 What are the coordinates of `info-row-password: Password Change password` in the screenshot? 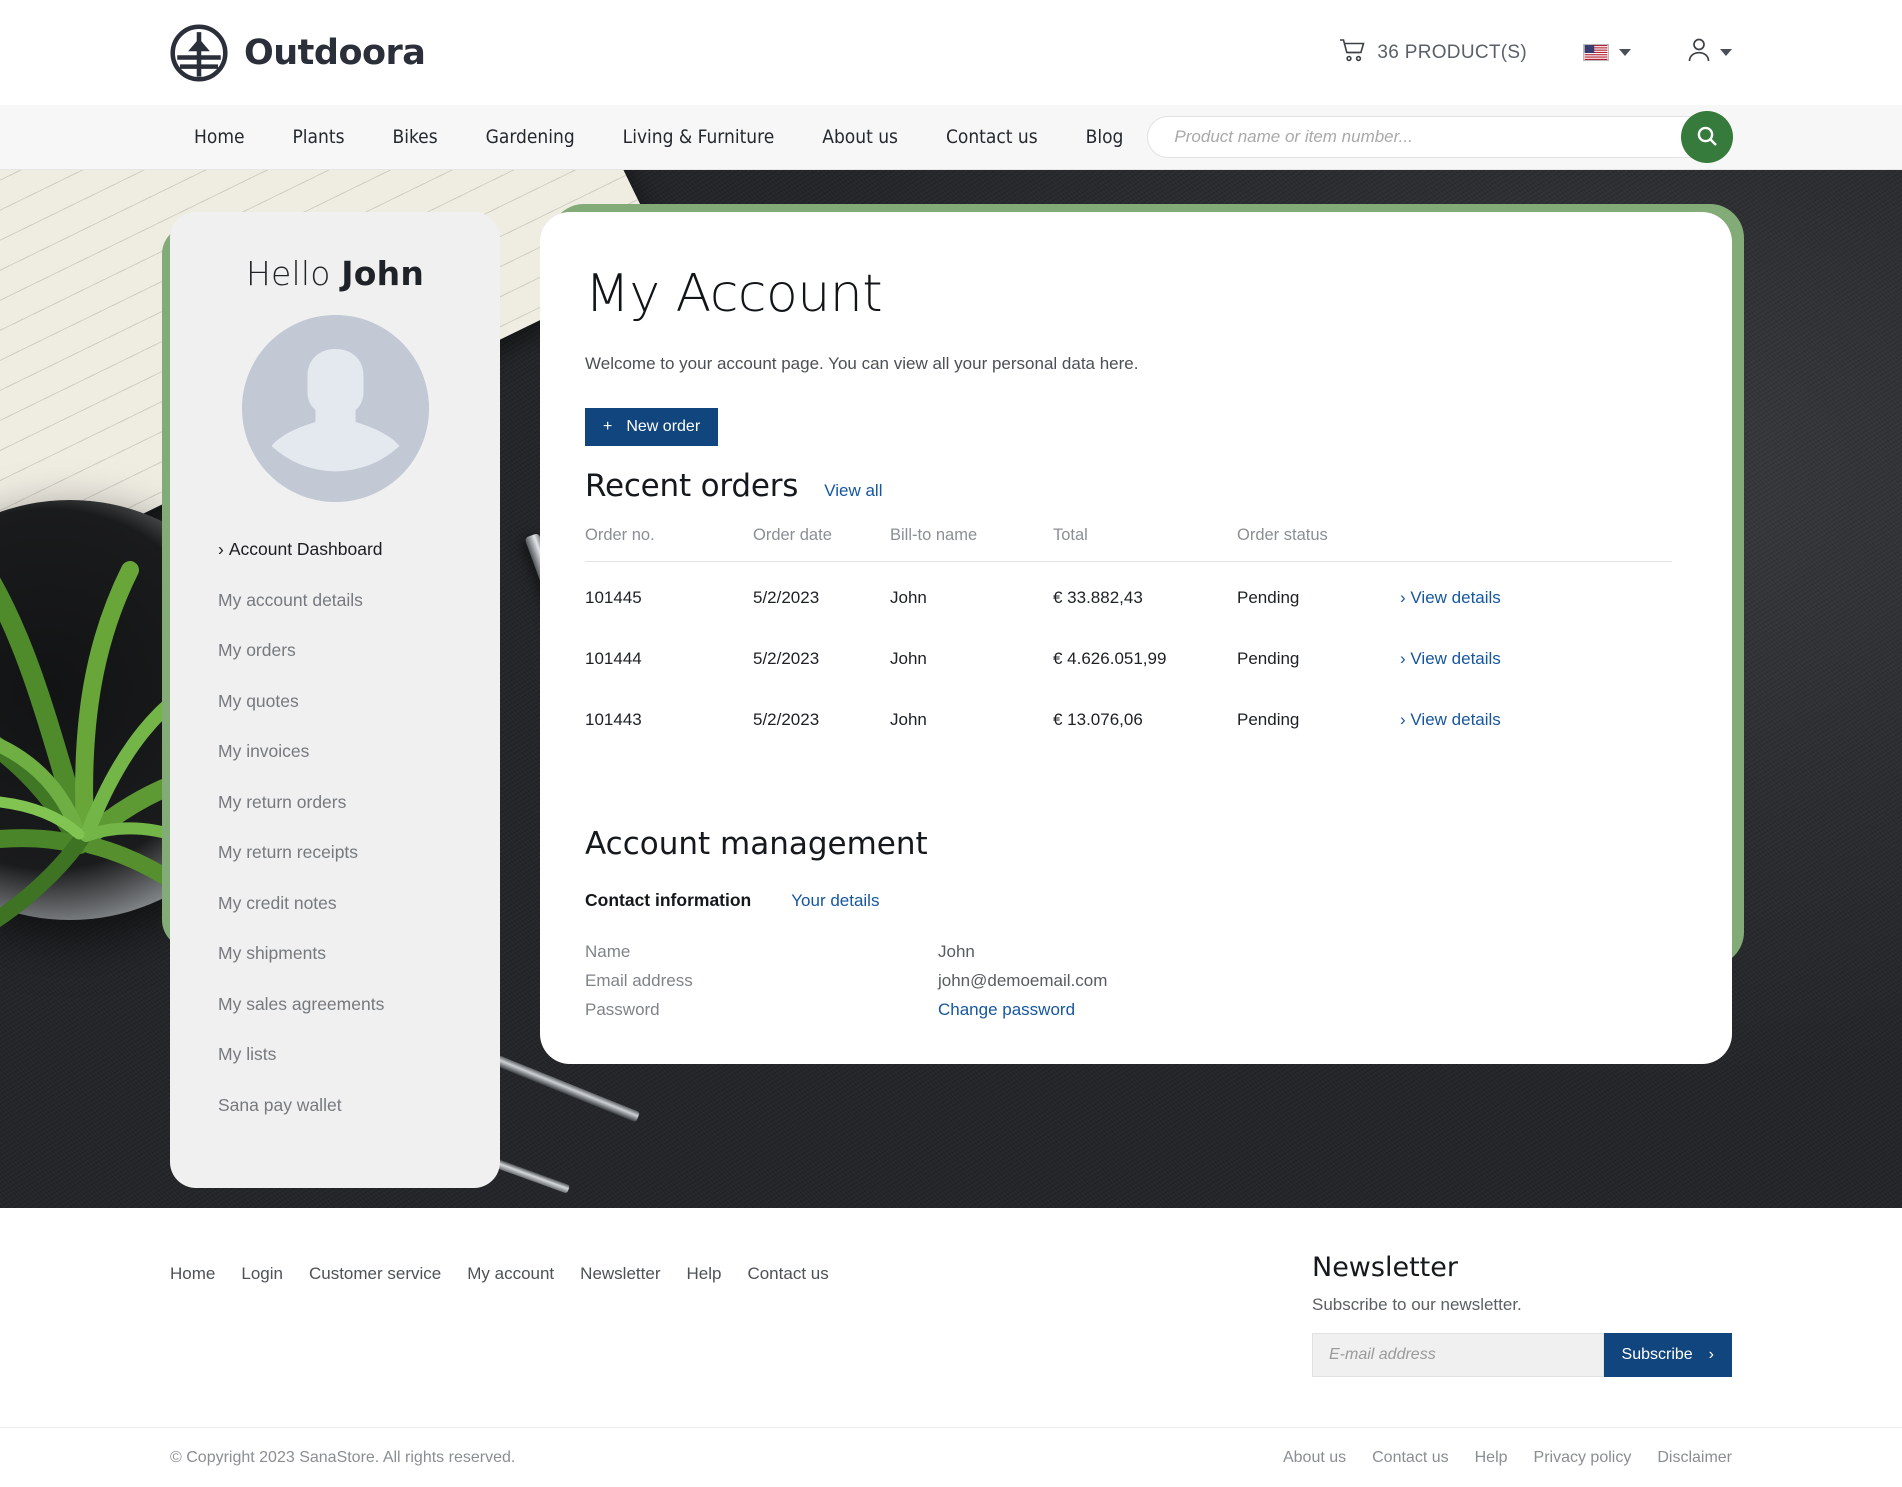 It's located at (1128, 1009).